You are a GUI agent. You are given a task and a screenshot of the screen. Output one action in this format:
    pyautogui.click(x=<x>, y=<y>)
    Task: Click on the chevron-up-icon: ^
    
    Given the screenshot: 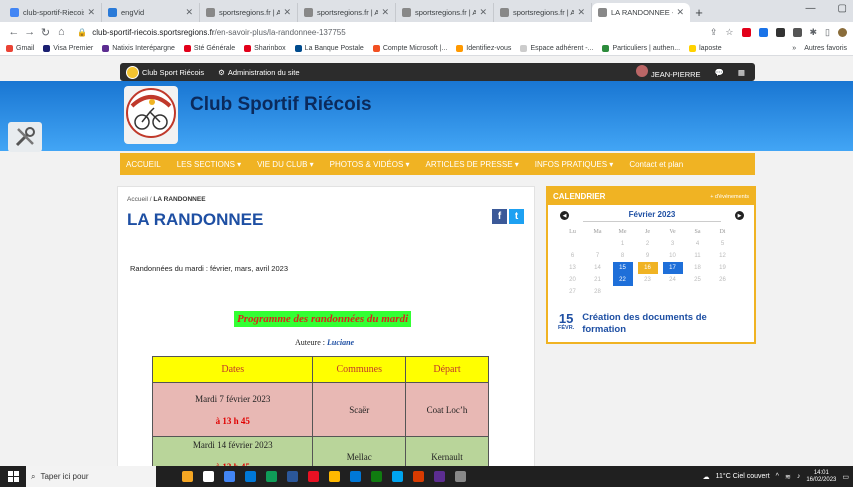 What is the action you would take?
    pyautogui.click(x=777, y=476)
    